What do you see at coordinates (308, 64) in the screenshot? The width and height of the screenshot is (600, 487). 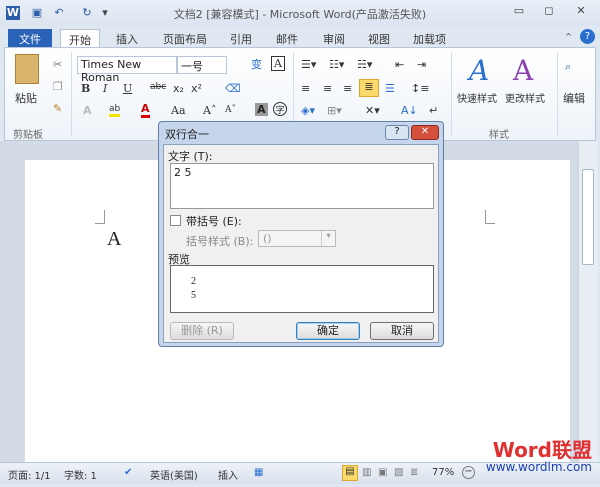 I see `bullets-button: ☰▾` at bounding box center [308, 64].